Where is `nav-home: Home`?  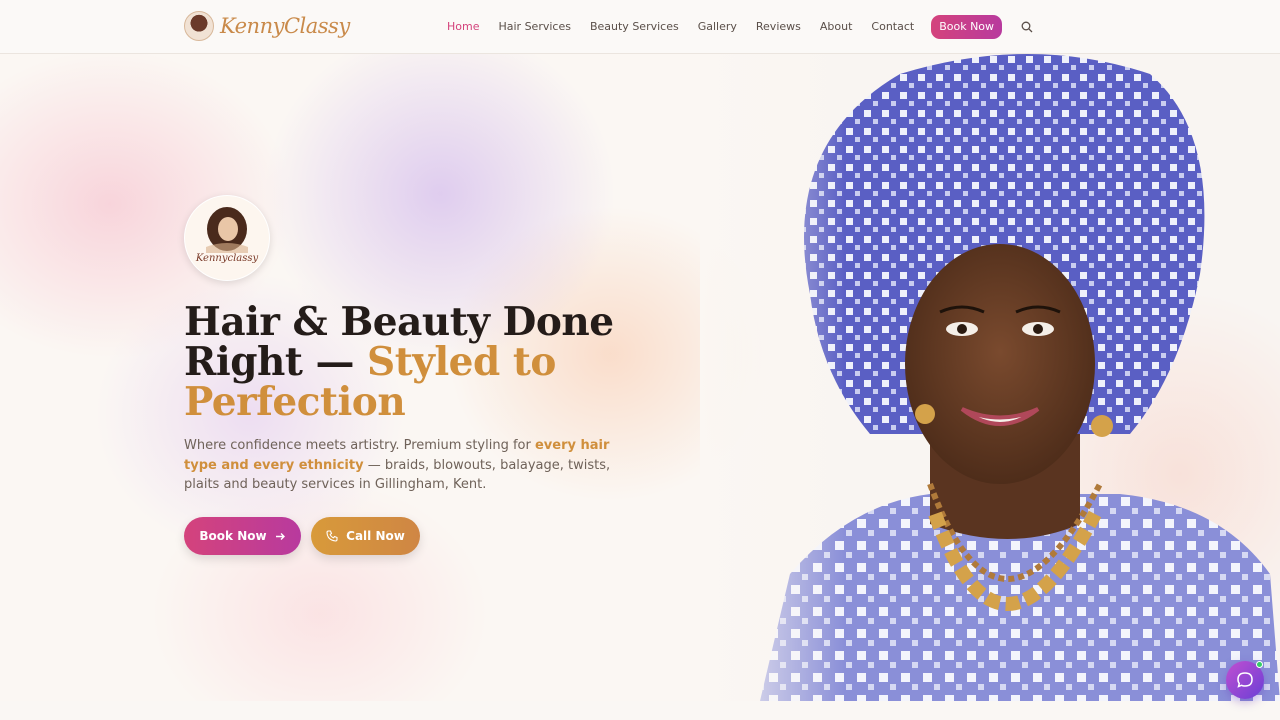 nav-home: Home is located at coordinates (463, 27).